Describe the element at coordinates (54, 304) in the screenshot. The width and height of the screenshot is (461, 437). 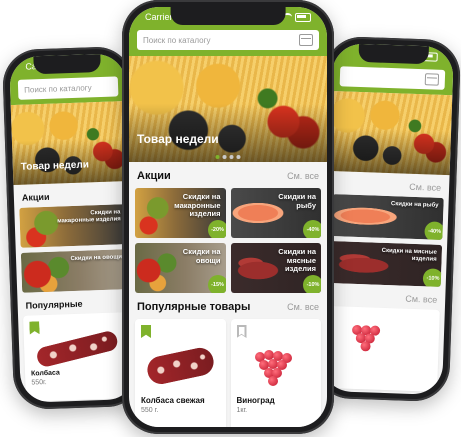
I see `products-title: Популярные` at that location.